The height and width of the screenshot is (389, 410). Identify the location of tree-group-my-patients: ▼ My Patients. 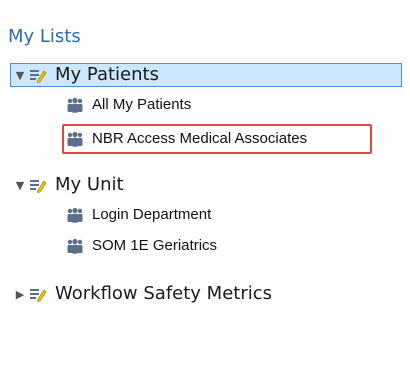
(86, 75).